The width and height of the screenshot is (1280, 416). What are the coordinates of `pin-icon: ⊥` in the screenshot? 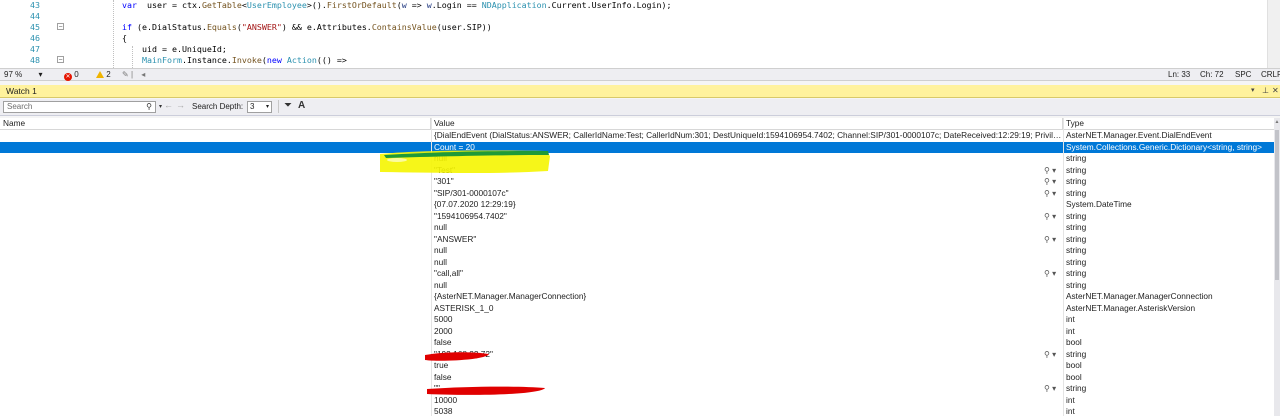 It's located at (1265, 91).